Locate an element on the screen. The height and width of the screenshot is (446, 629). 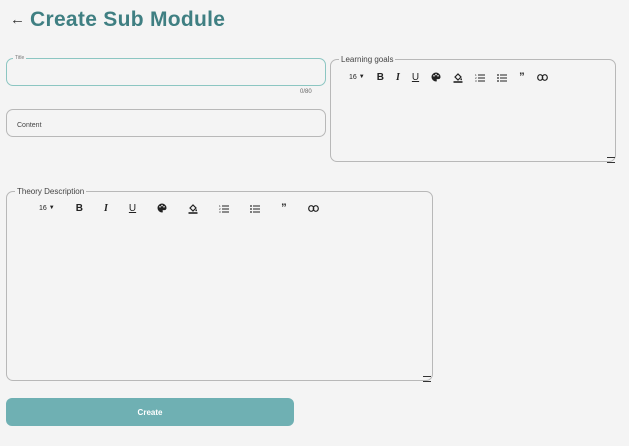
content-input is located at coordinates (167, 125).